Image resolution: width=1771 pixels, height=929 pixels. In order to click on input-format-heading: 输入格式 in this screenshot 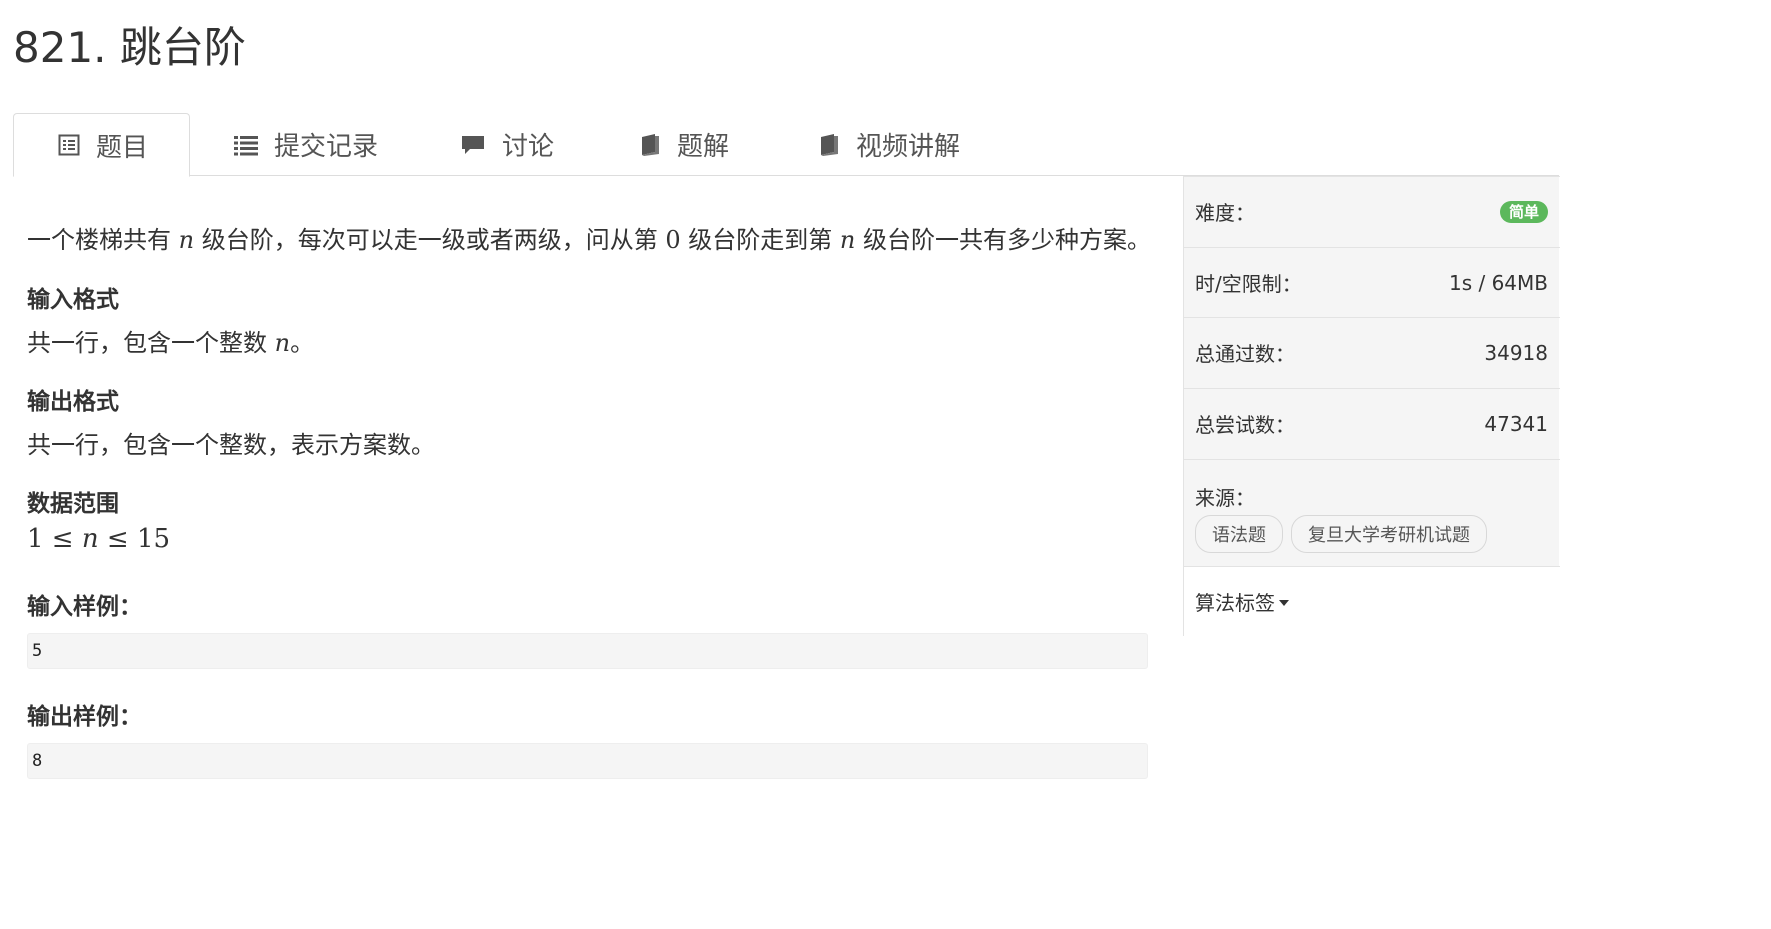, I will do `click(73, 300)`.